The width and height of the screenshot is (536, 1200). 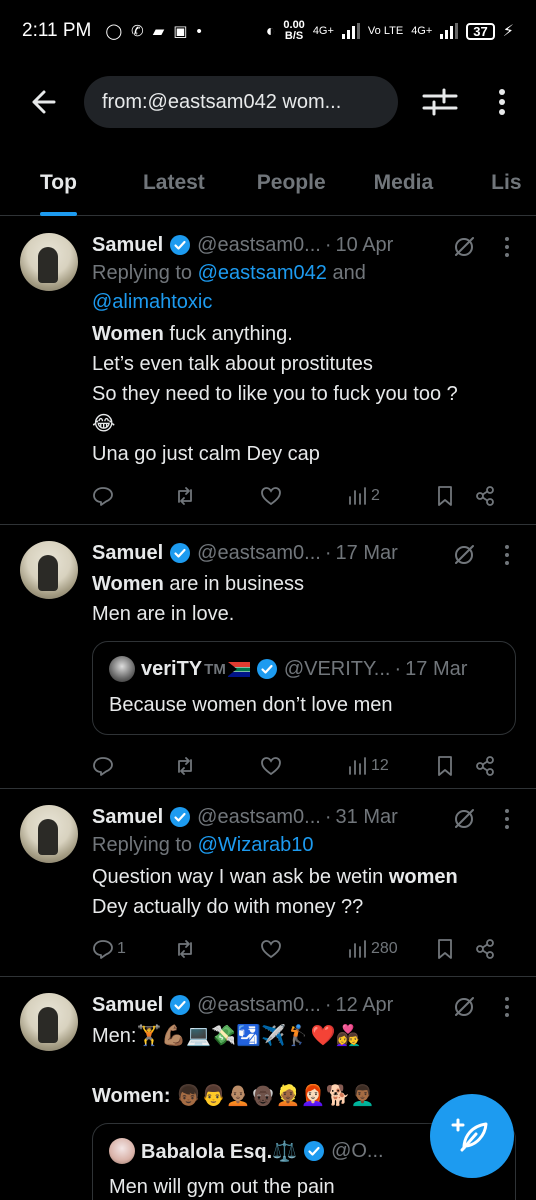 What do you see at coordinates (304, 288) in the screenshot?
I see `replying-to: Replying to @eastsam042 and @alimahtoxic` at bounding box center [304, 288].